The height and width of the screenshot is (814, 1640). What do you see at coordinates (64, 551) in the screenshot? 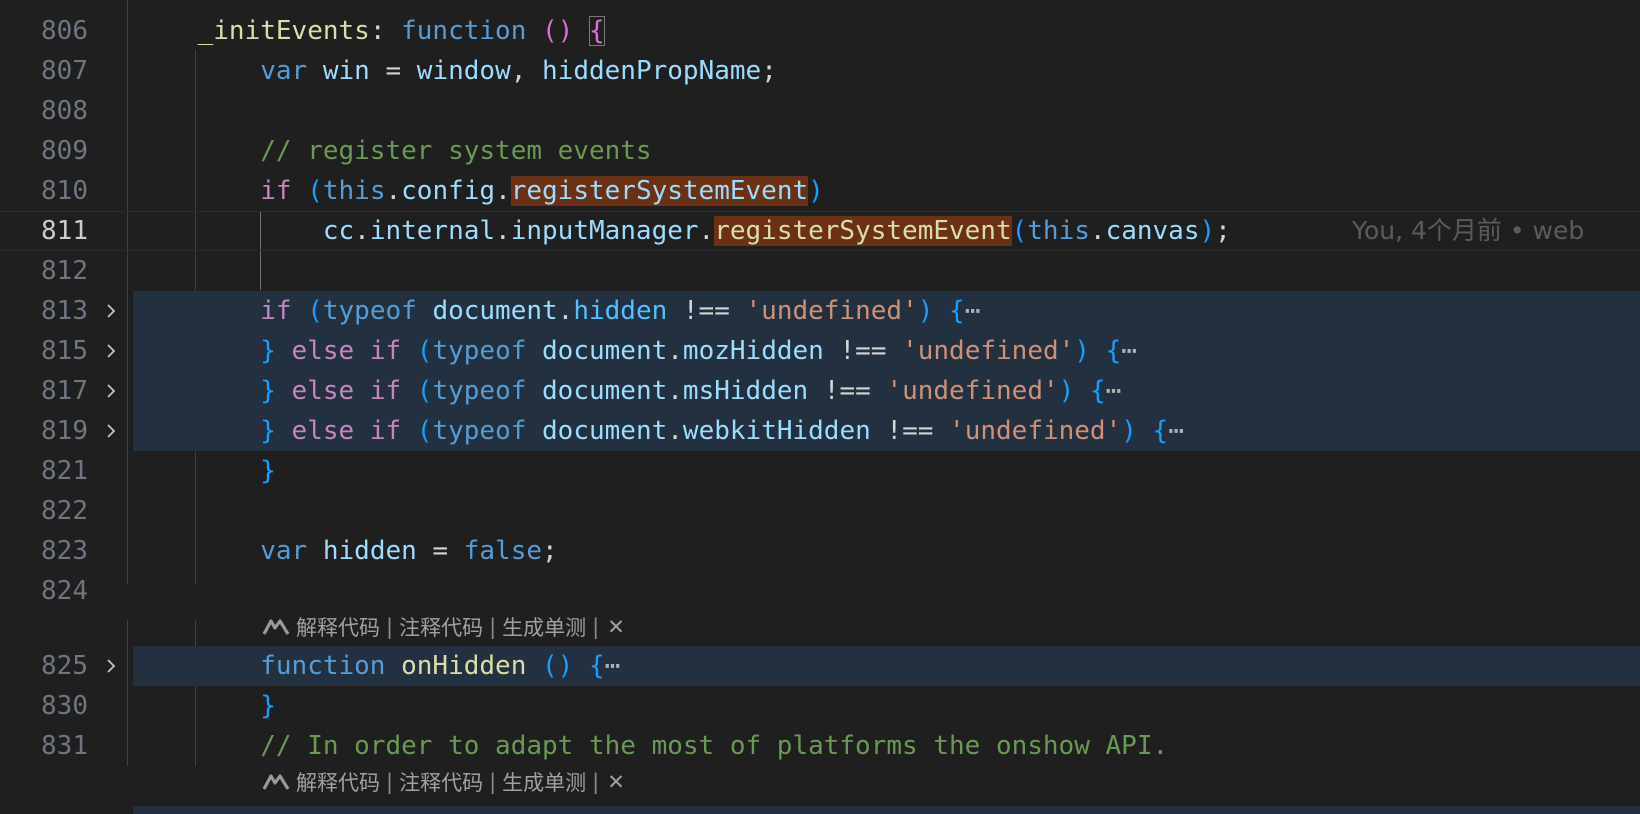
I see `line-number: 823` at bounding box center [64, 551].